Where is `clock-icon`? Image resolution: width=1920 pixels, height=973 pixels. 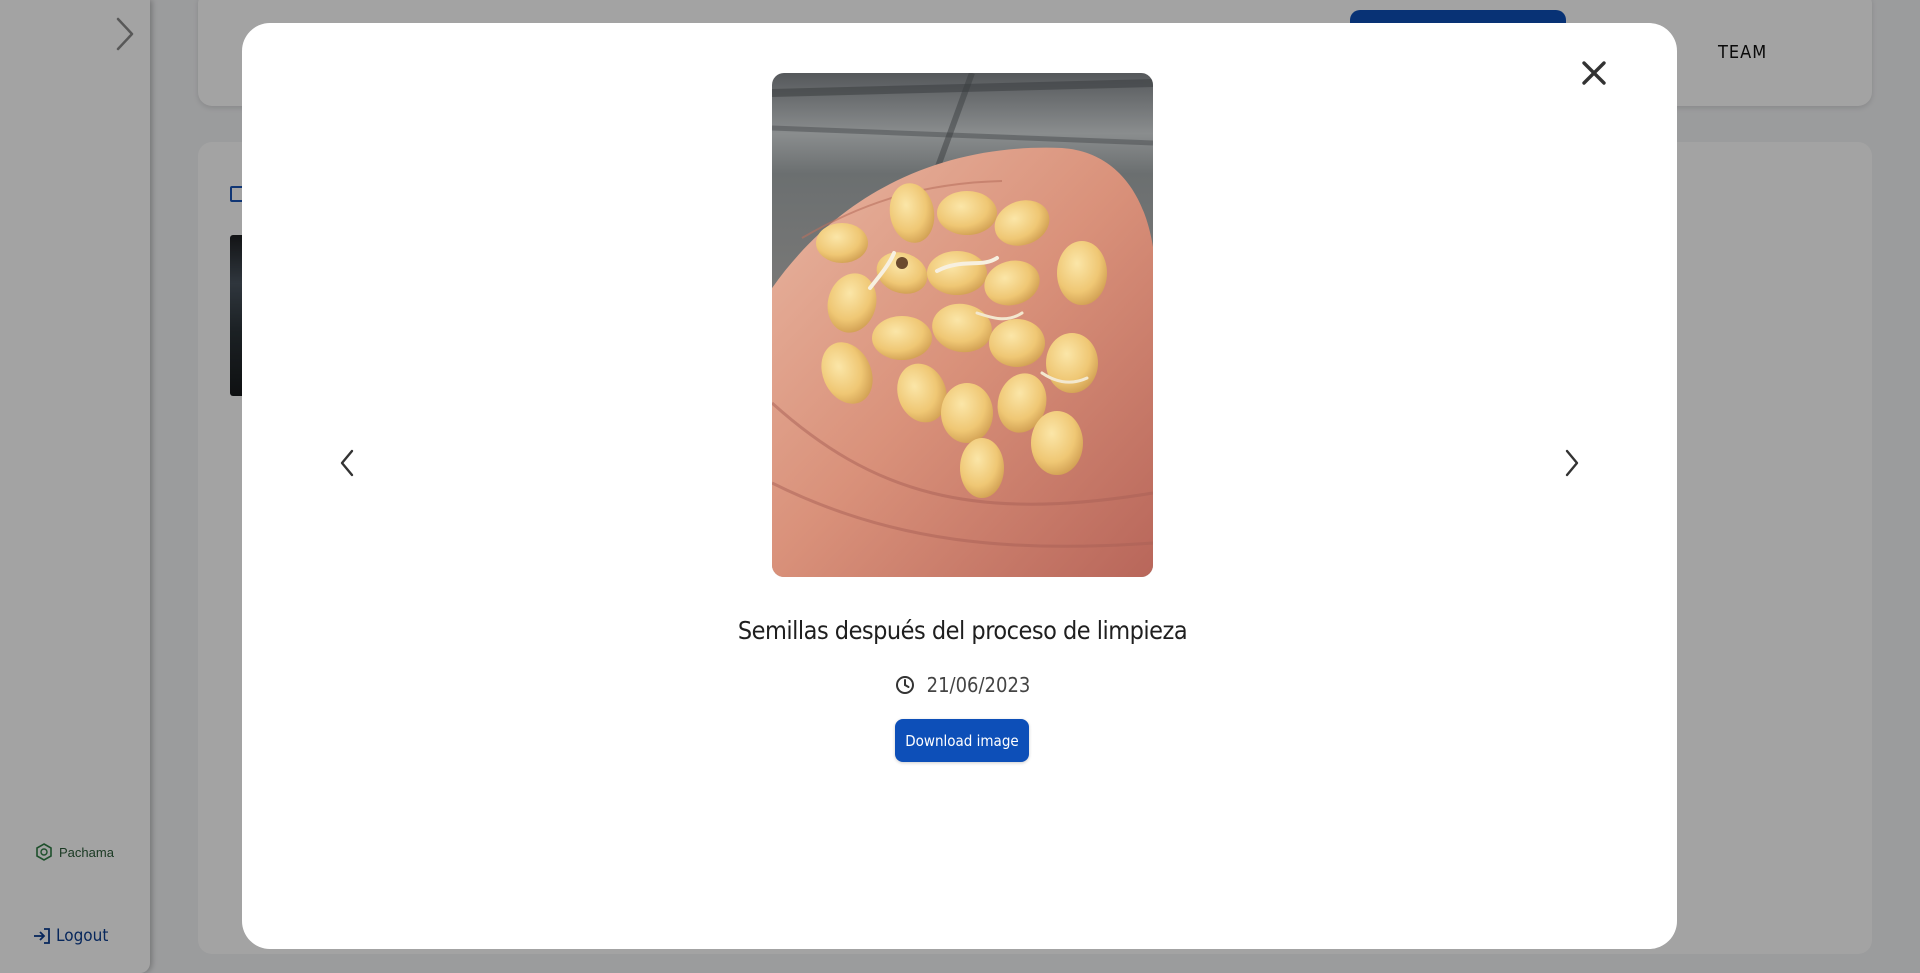 clock-icon is located at coordinates (904, 685).